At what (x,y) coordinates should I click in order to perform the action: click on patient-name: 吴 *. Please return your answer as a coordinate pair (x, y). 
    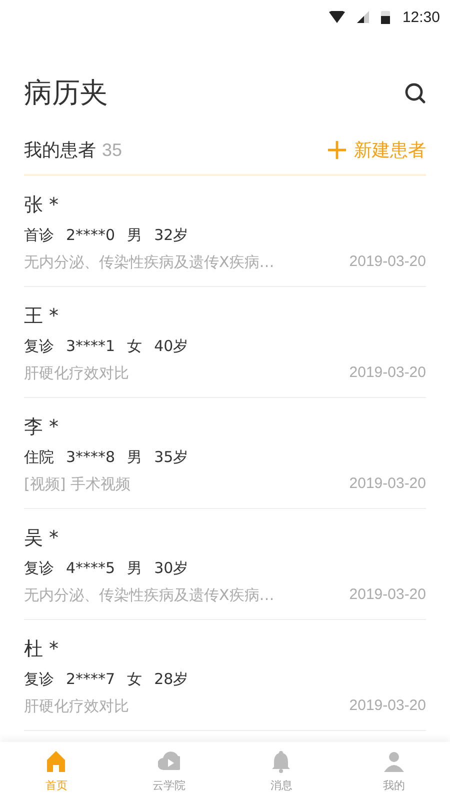
    Looking at the image, I should click on (42, 538).